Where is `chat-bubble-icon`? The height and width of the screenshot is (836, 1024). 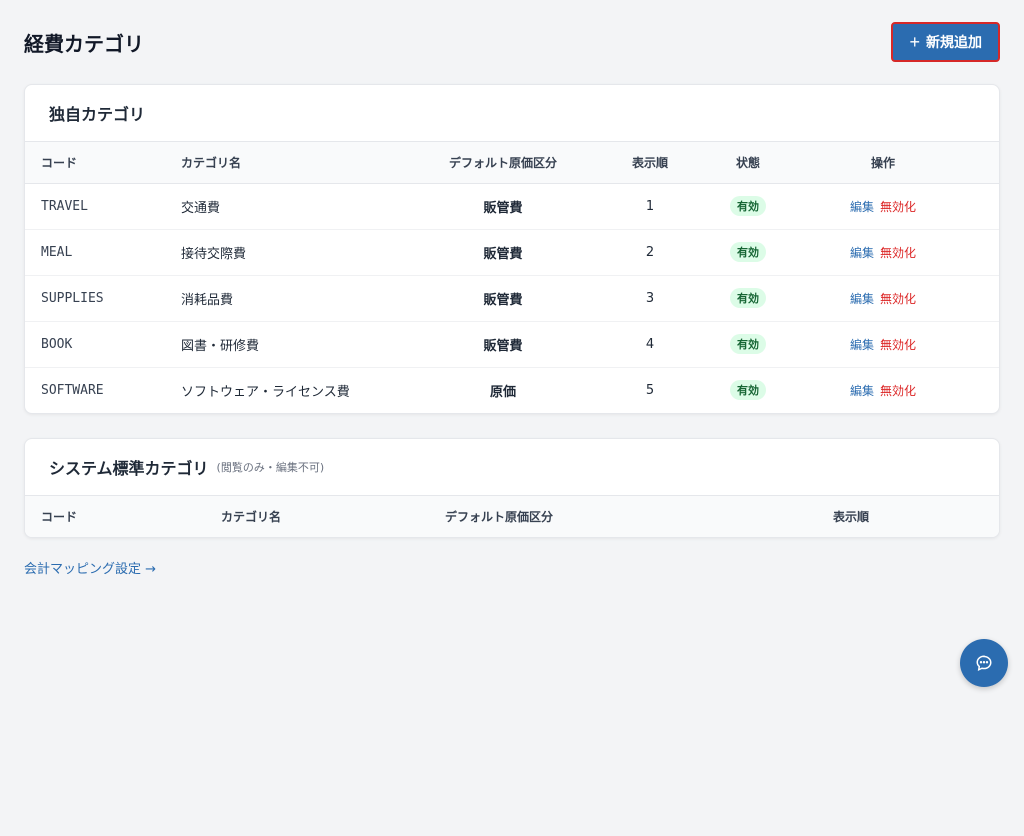 chat-bubble-icon is located at coordinates (984, 663).